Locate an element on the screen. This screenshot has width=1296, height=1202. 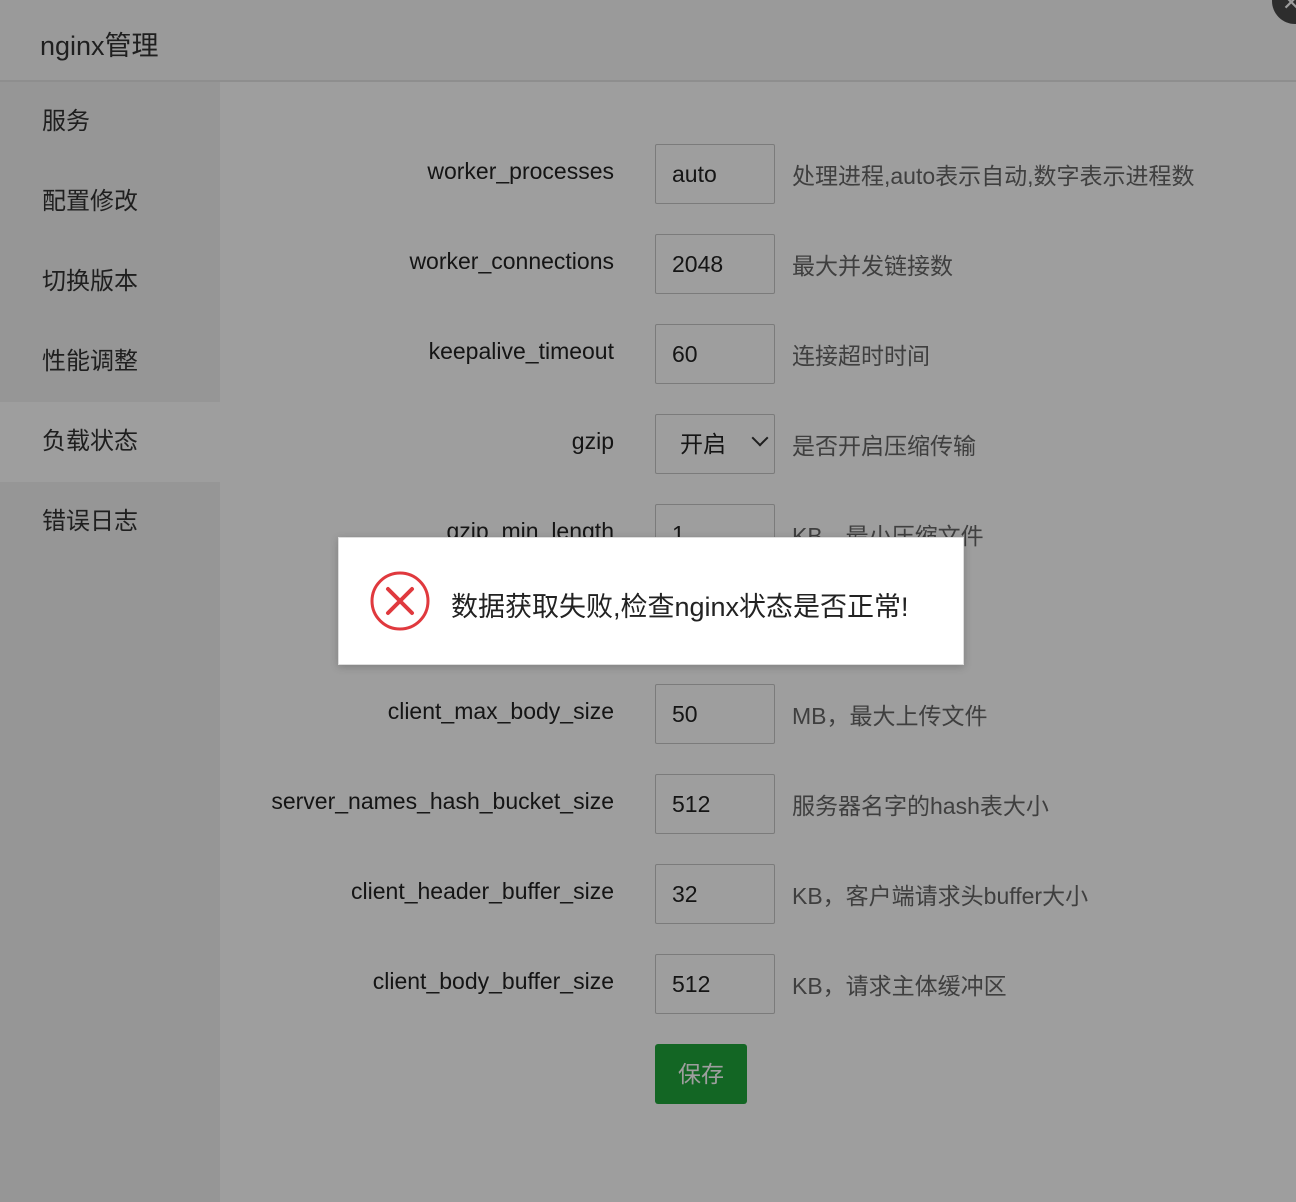
error-dialog: 数据获取失败,检查nginx状态是否正常! is located at coordinates (651, 601).